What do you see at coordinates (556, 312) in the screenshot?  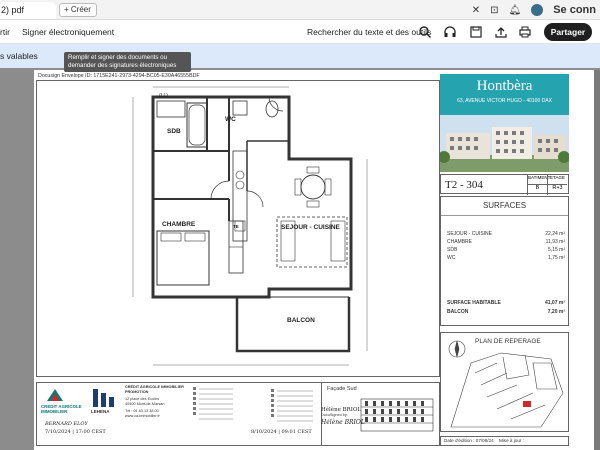 I see `surface-balcon-value: 7,20 m²` at bounding box center [556, 312].